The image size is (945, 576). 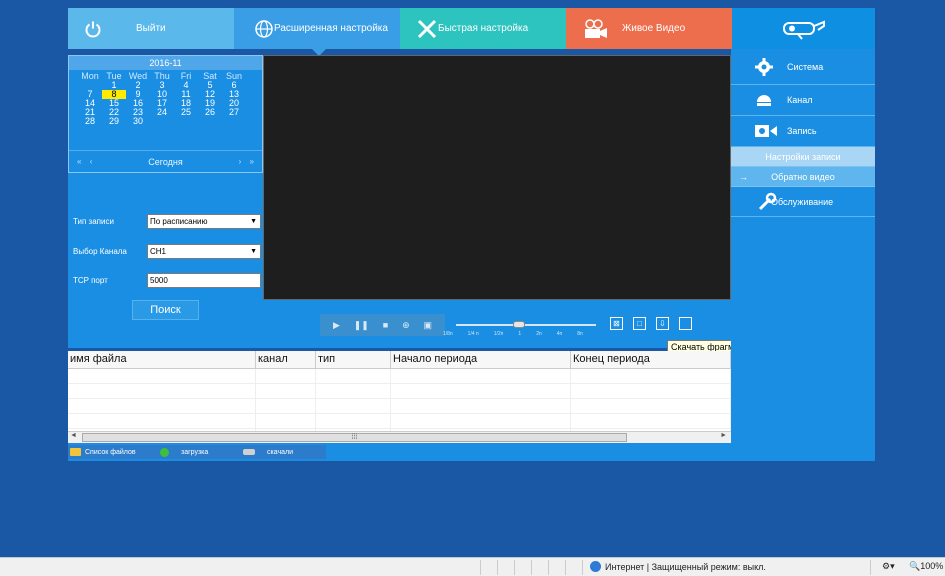 What do you see at coordinates (559, 334) in the screenshot?
I see `speed-label: 4п` at bounding box center [559, 334].